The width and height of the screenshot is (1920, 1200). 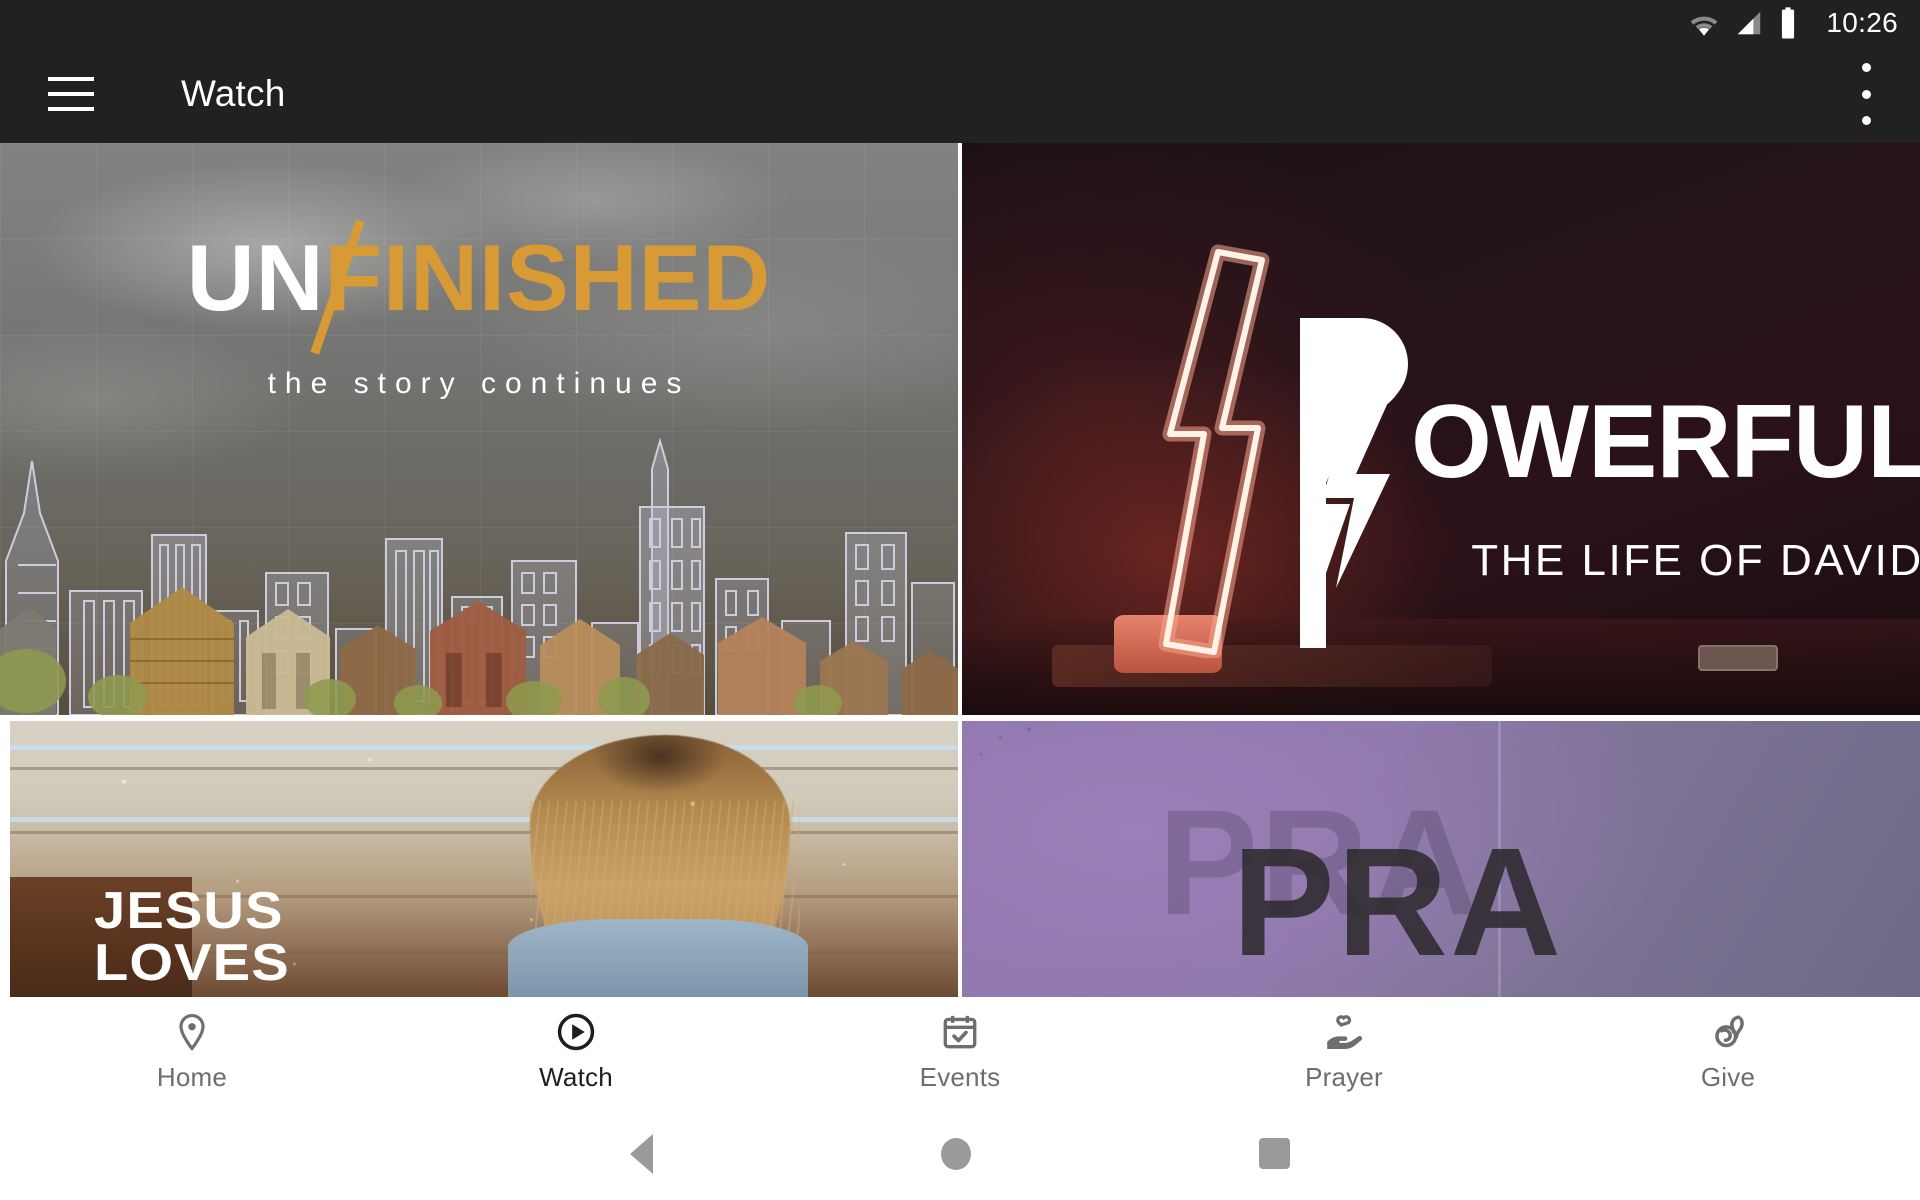 I want to click on jesus-loves-line1: JESUS, so click(x=189, y=911).